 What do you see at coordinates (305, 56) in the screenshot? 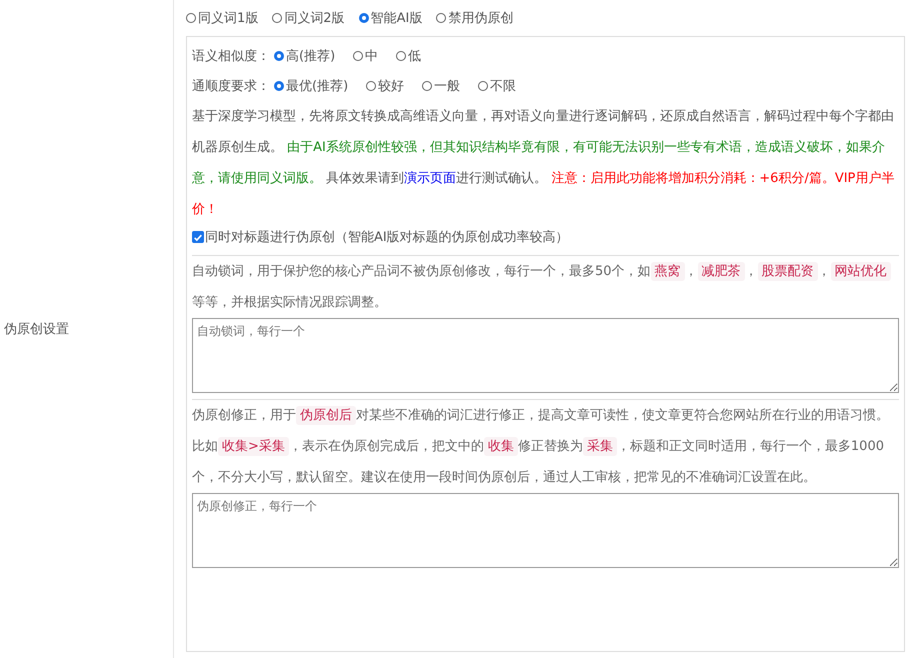
I see `similarity-radio: 高(推荐)` at bounding box center [305, 56].